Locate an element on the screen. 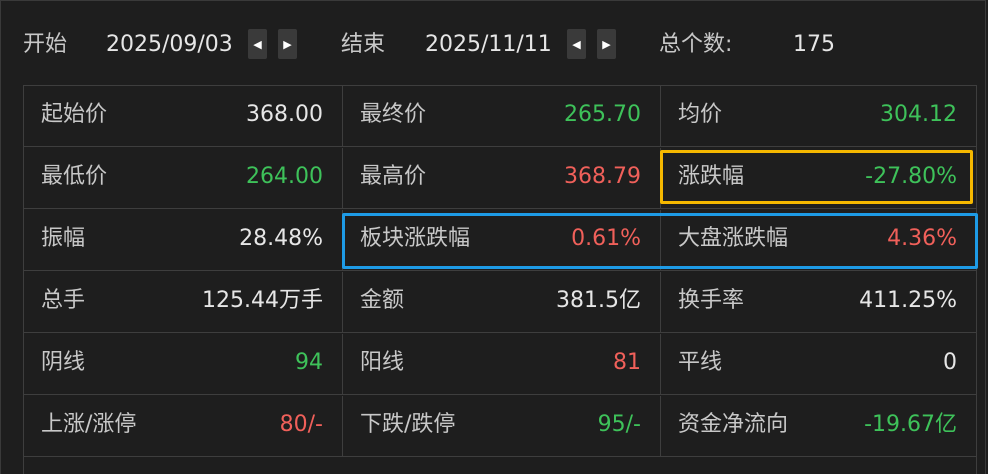 The width and height of the screenshot is (988, 474). stat-label: 最低价 is located at coordinates (74, 176).